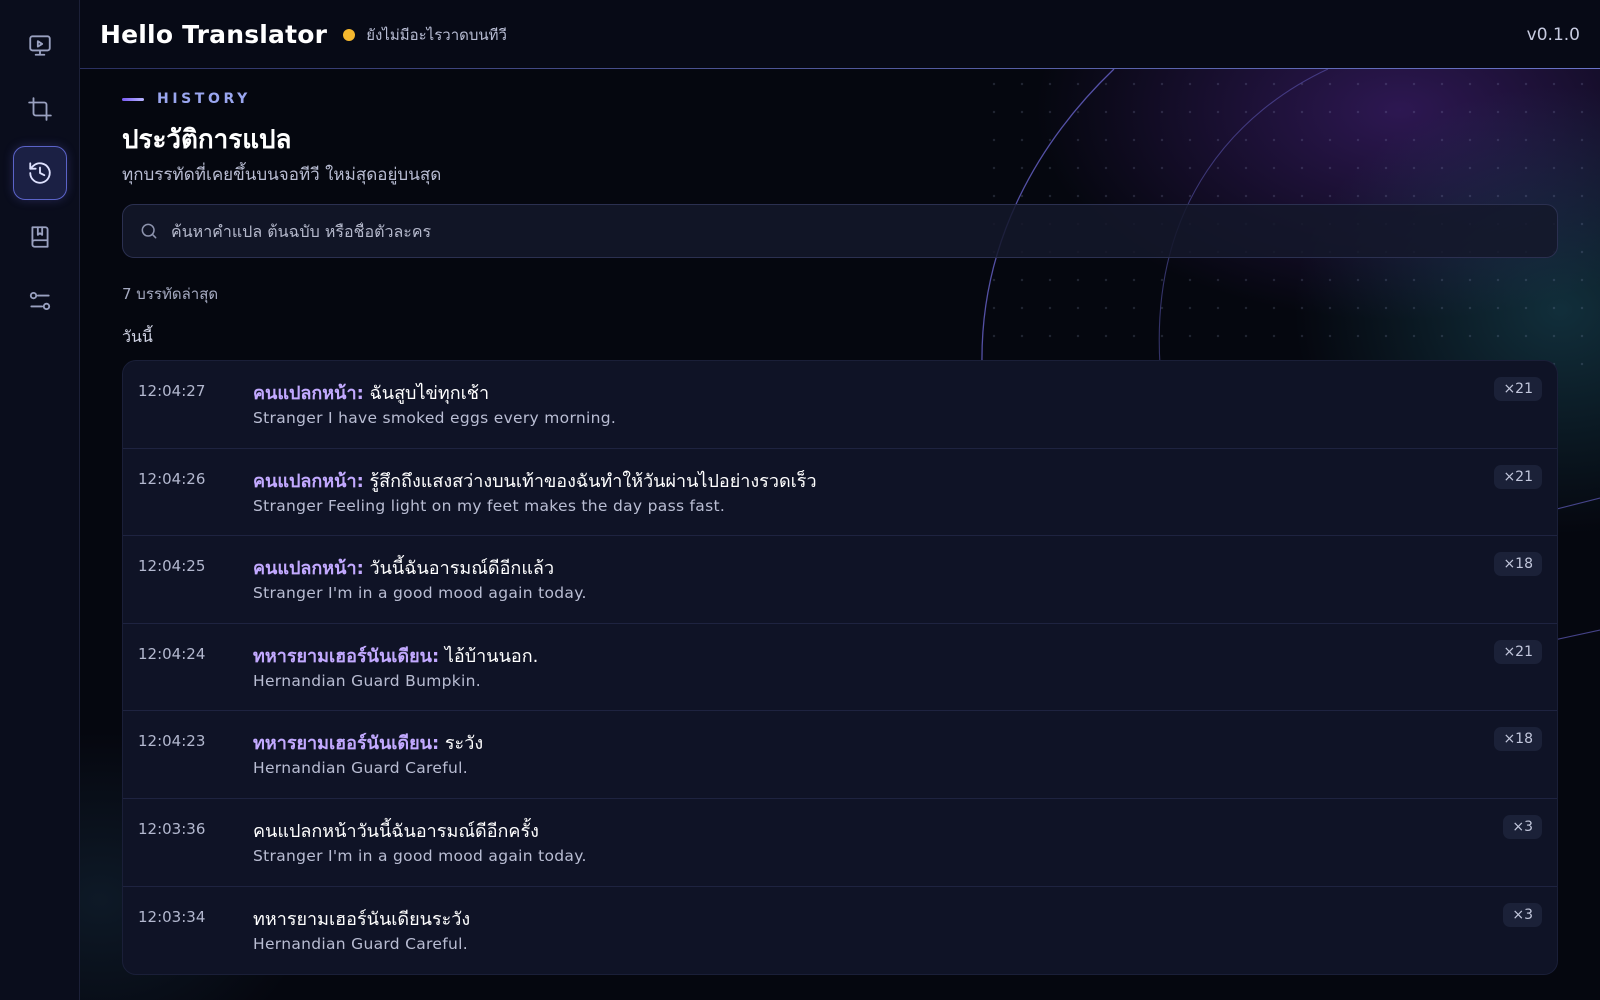 The width and height of the screenshot is (1600, 1000). I want to click on header-divider, so click(840, 68).